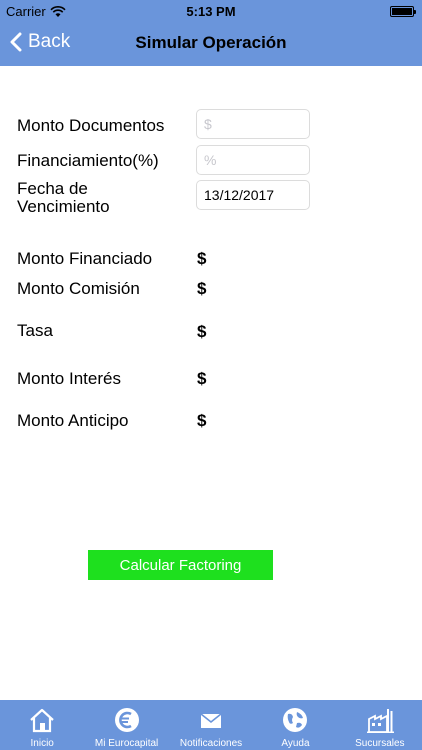 The width and height of the screenshot is (422, 750). I want to click on monto-comision-label: Monto Comisión, so click(78, 288).